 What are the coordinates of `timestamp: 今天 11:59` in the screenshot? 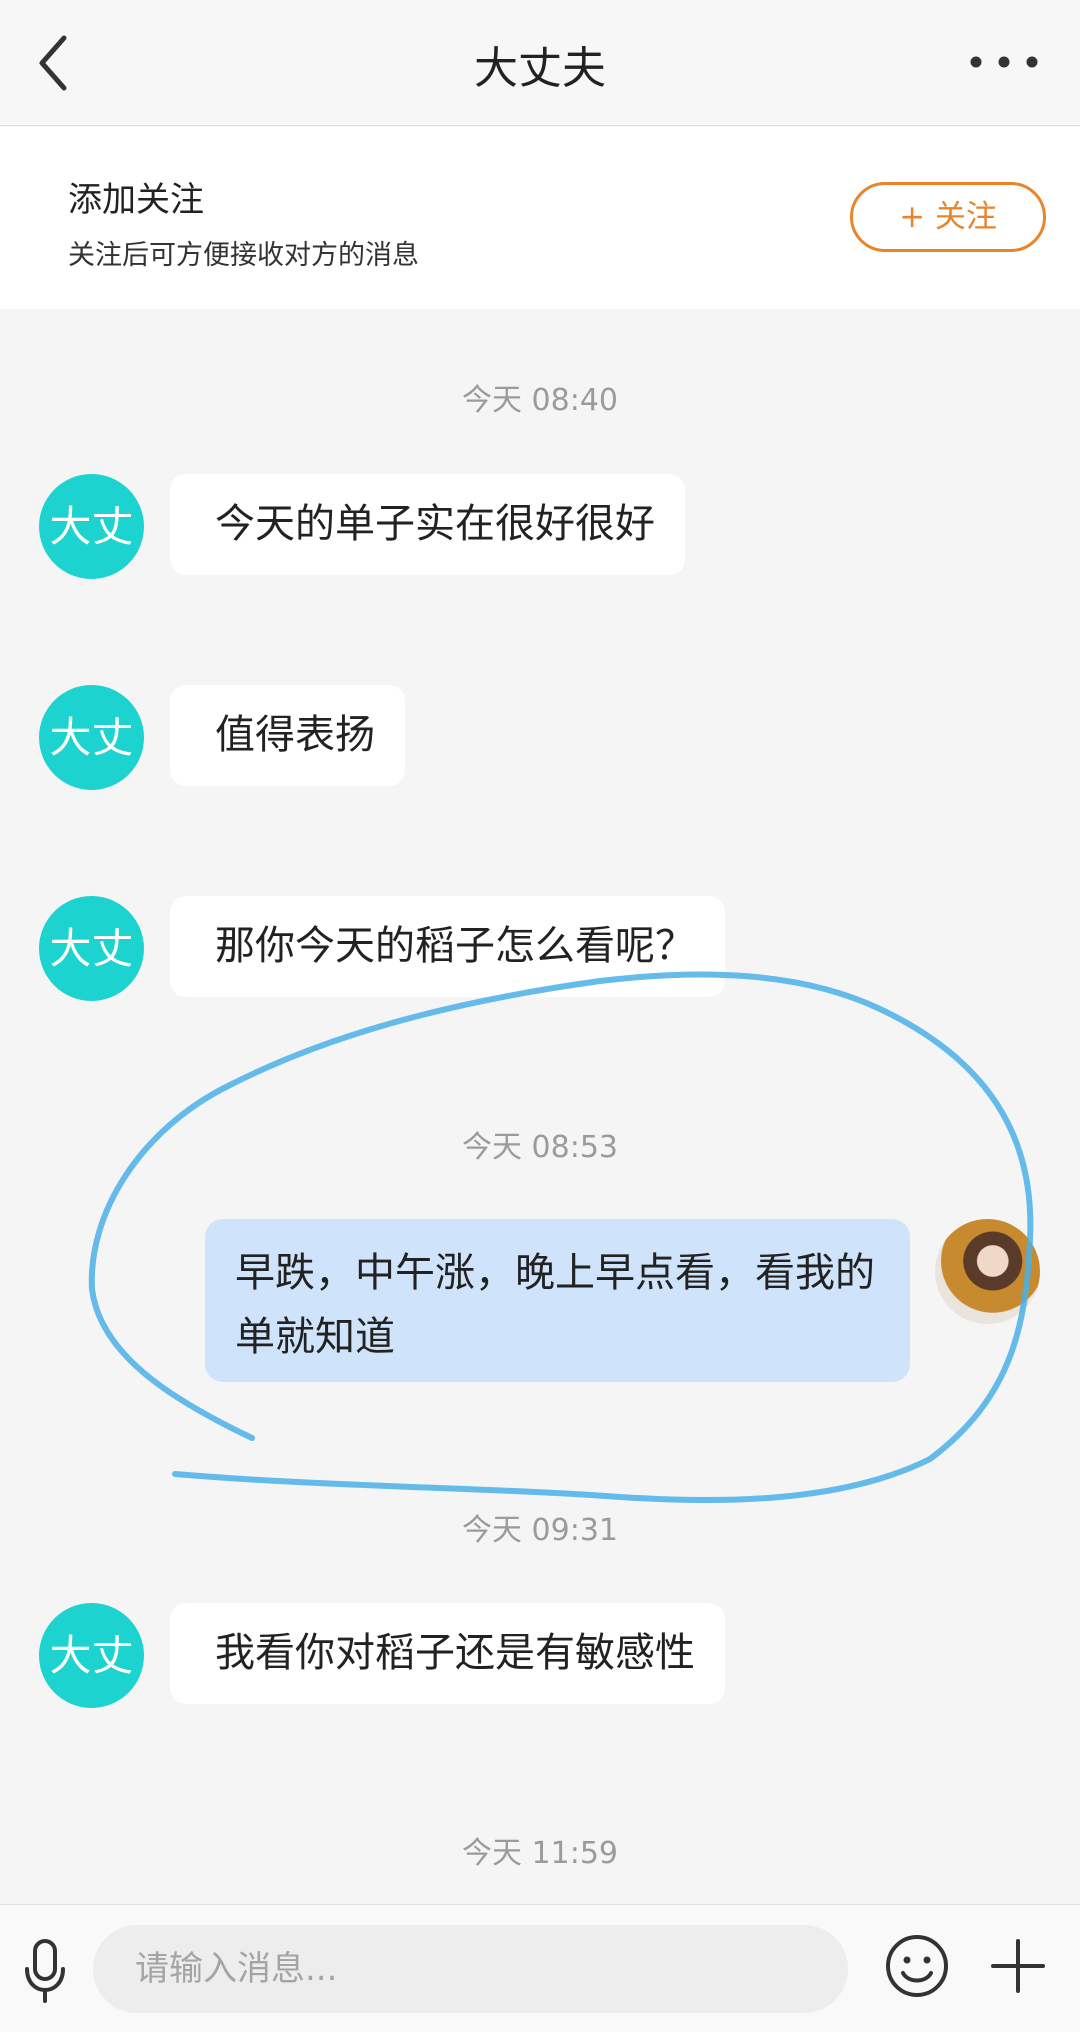 It's located at (540, 1853).